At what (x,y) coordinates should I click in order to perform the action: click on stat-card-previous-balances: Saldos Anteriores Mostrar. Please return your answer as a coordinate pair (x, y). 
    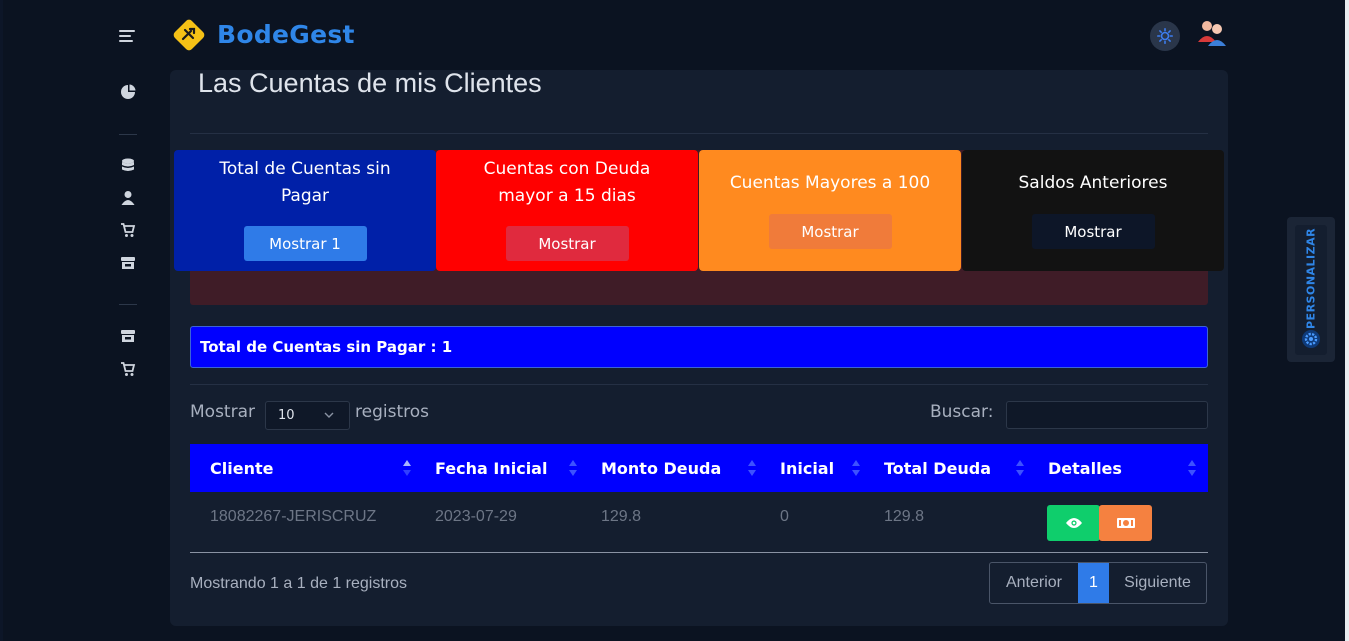
    Looking at the image, I should click on (1093, 210).